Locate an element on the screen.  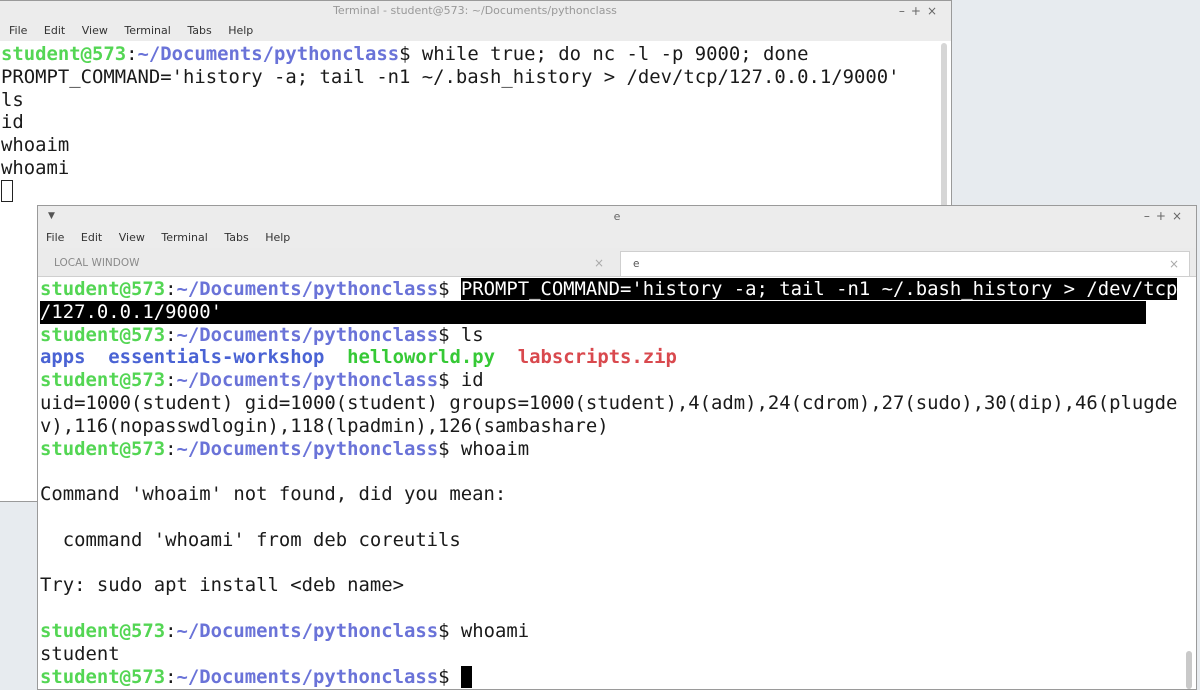
ls-file-labscripts: labscripts.zip is located at coordinates (597, 357).